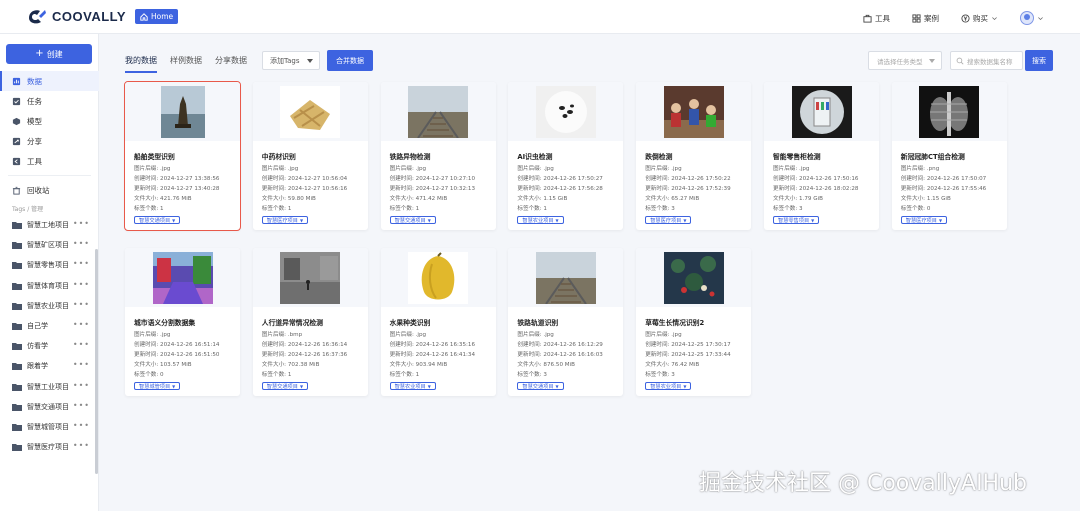  I want to click on sidebar-project-item: 智慧农业项目 •••, so click(49, 306).